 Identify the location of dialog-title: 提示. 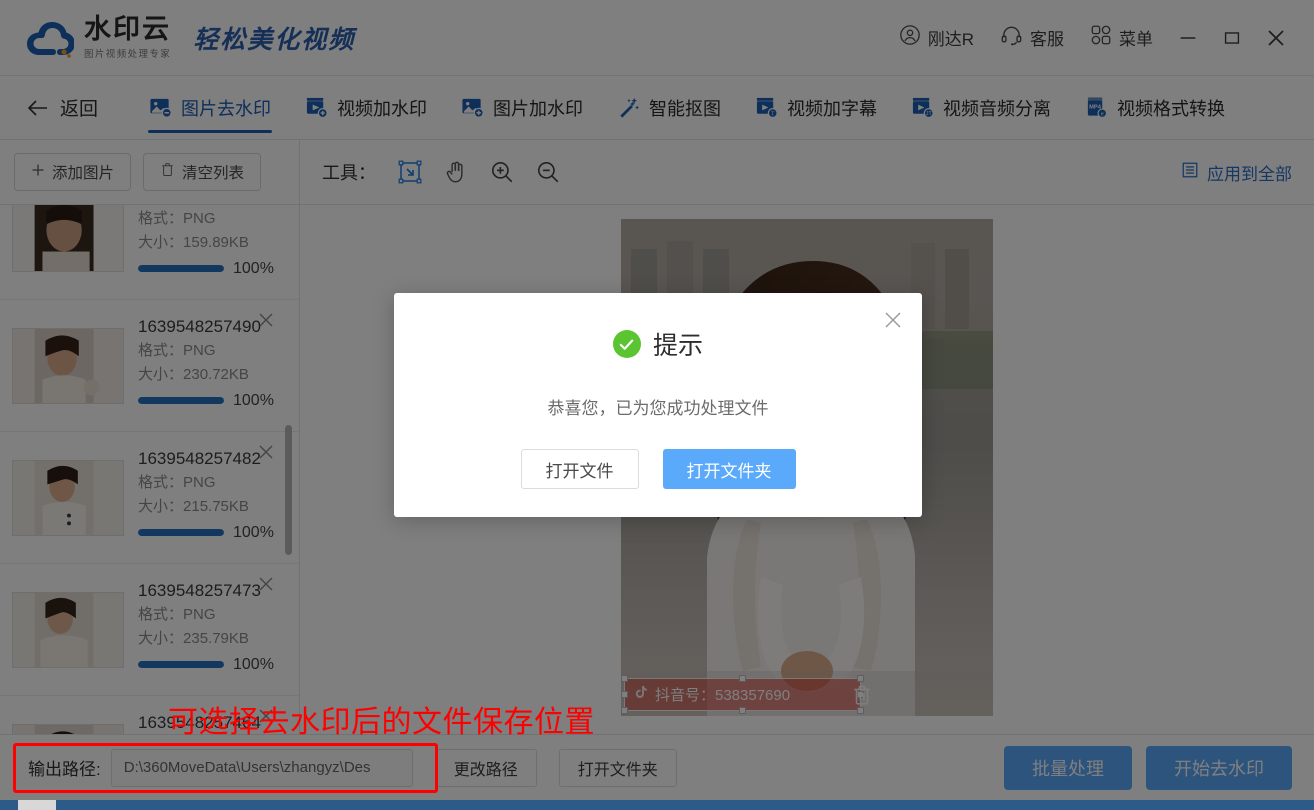
(677, 346).